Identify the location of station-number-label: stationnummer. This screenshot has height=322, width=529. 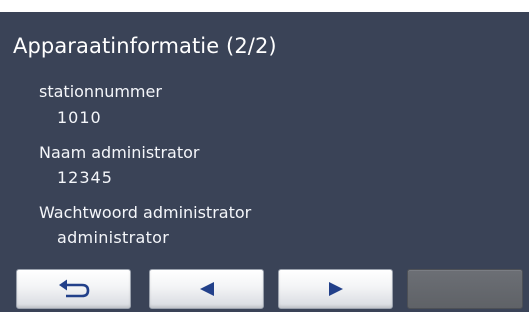
(100, 91).